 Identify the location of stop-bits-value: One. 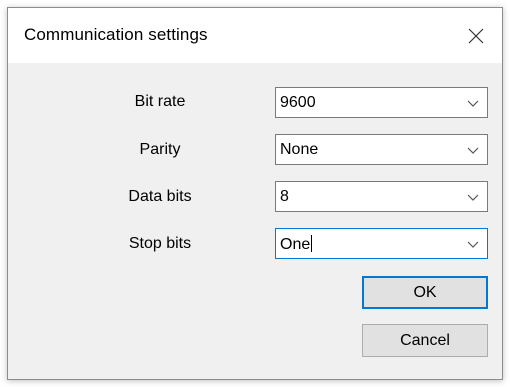
(295, 244).